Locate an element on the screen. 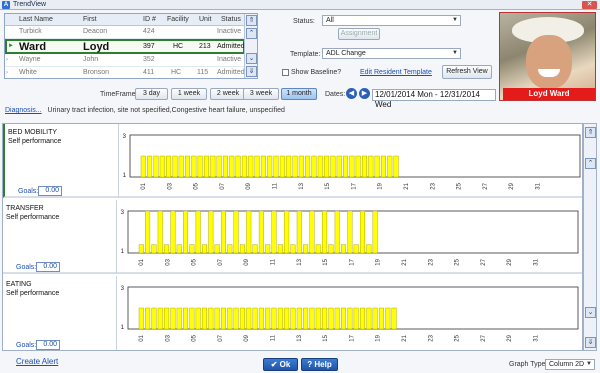 This screenshot has height=373, width=600. x-tick-label: 07 is located at coordinates (221, 337).